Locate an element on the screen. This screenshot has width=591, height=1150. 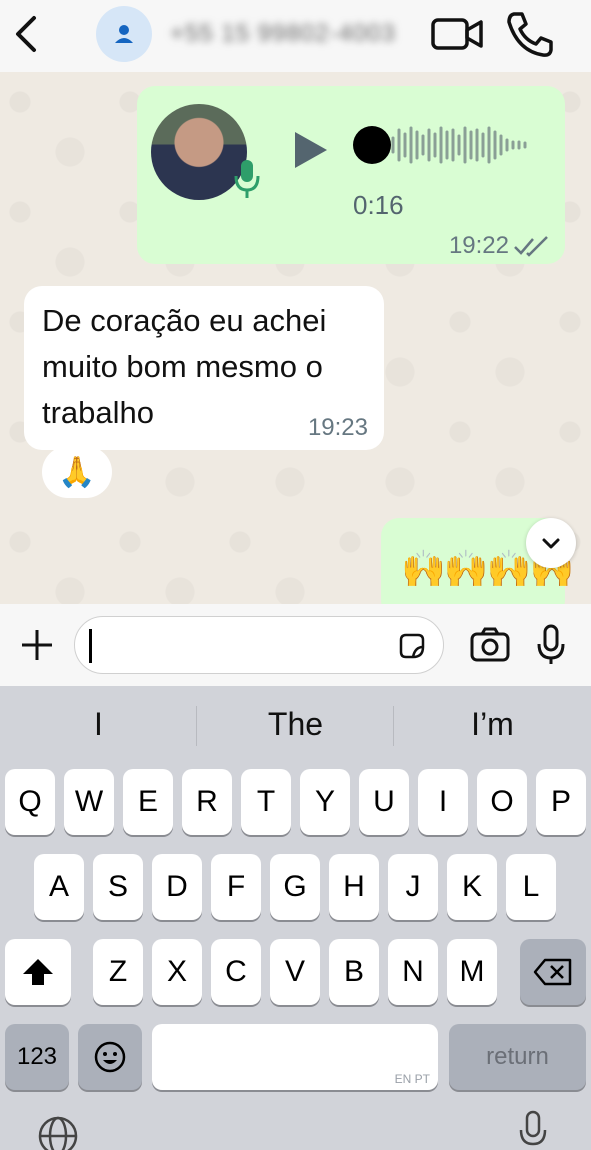
key-q: Q is located at coordinates (30, 802).